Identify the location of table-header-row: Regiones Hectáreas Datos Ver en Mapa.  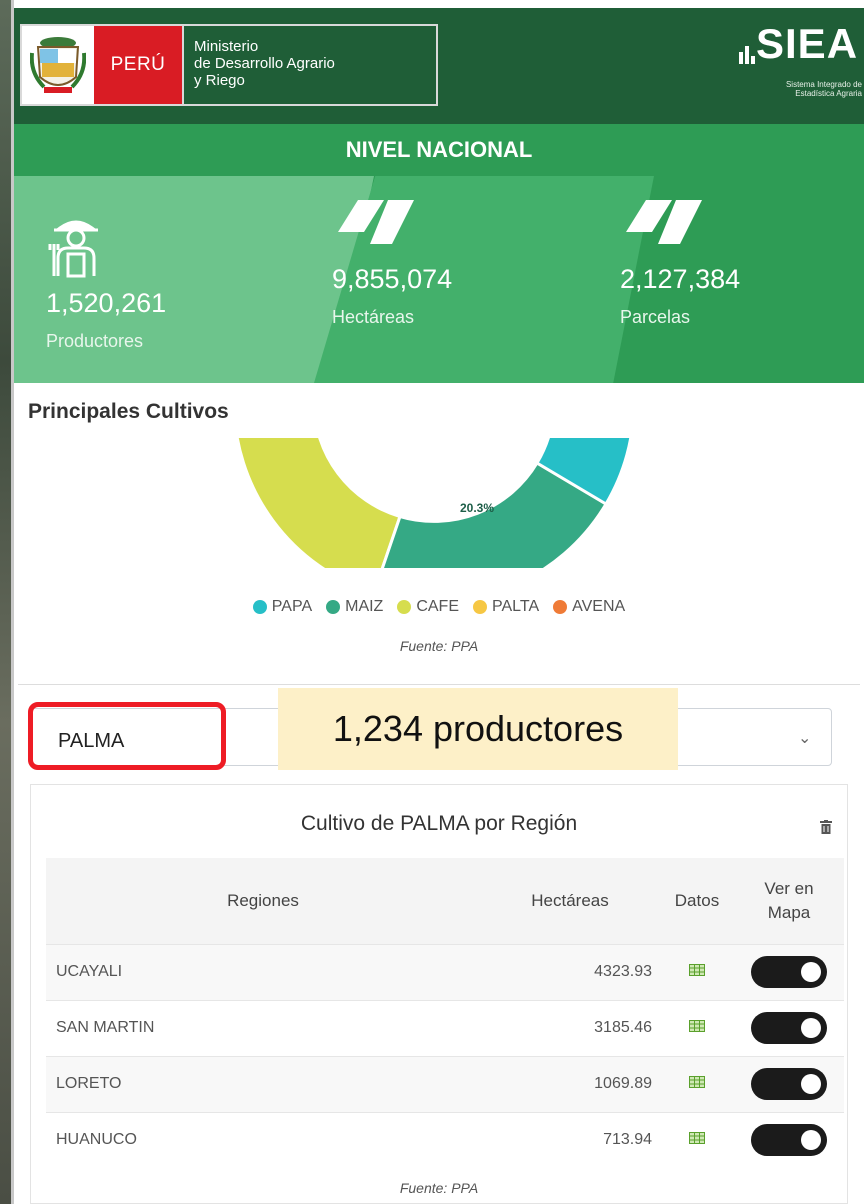
(445, 901).